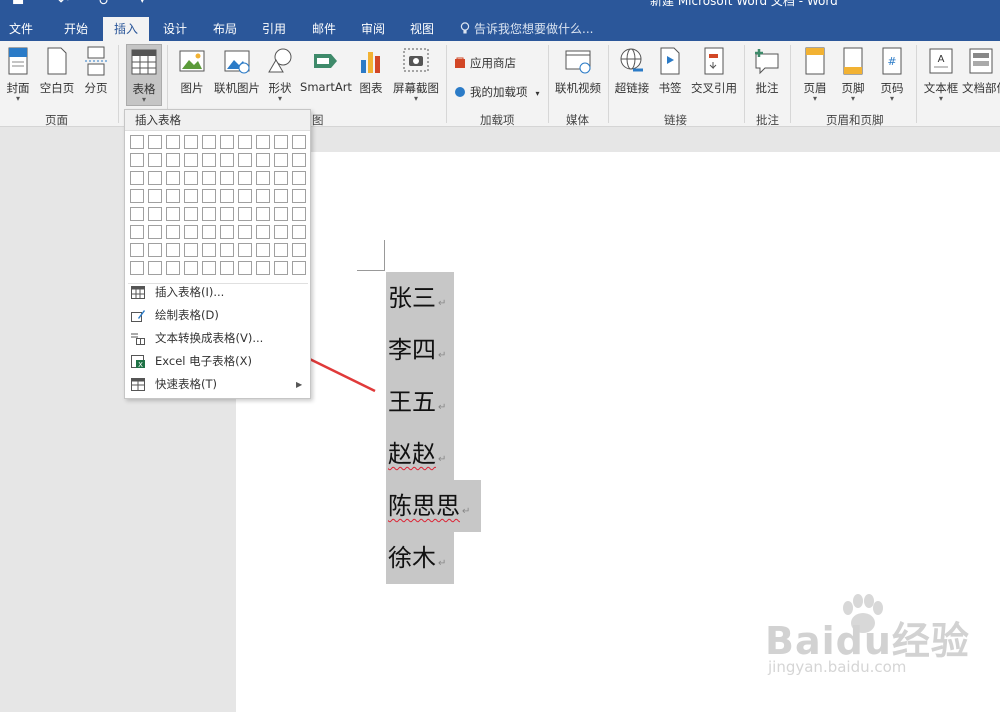  I want to click on redo-icon: ↻, so click(103, 4).